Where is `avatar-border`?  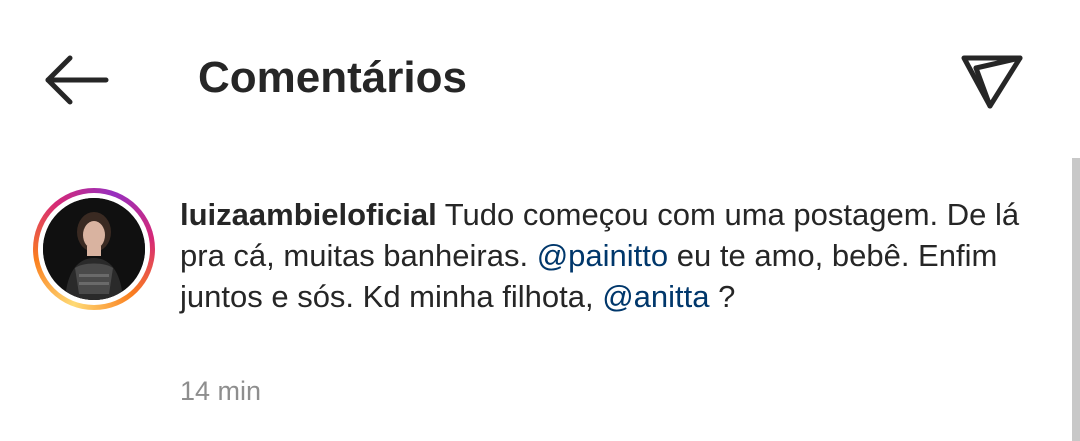
avatar-border is located at coordinates (94, 249).